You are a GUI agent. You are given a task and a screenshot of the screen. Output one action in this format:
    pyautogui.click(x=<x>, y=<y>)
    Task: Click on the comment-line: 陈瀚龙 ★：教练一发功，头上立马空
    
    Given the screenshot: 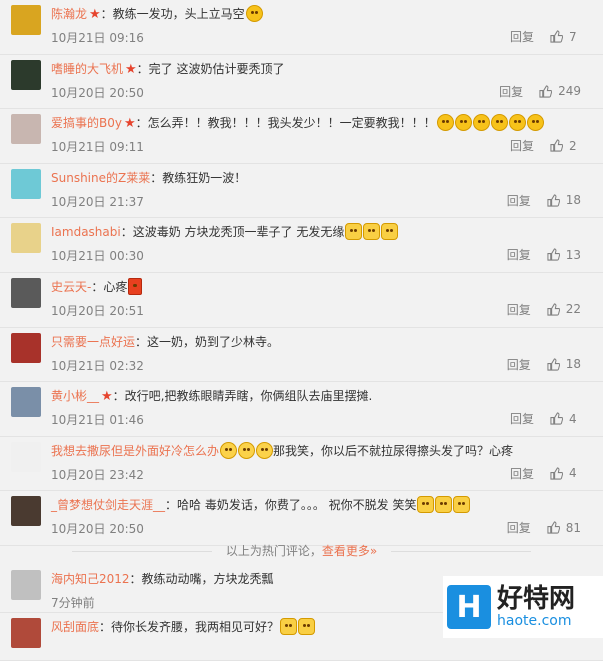 What is the action you would take?
    pyautogui.click(x=317, y=14)
    